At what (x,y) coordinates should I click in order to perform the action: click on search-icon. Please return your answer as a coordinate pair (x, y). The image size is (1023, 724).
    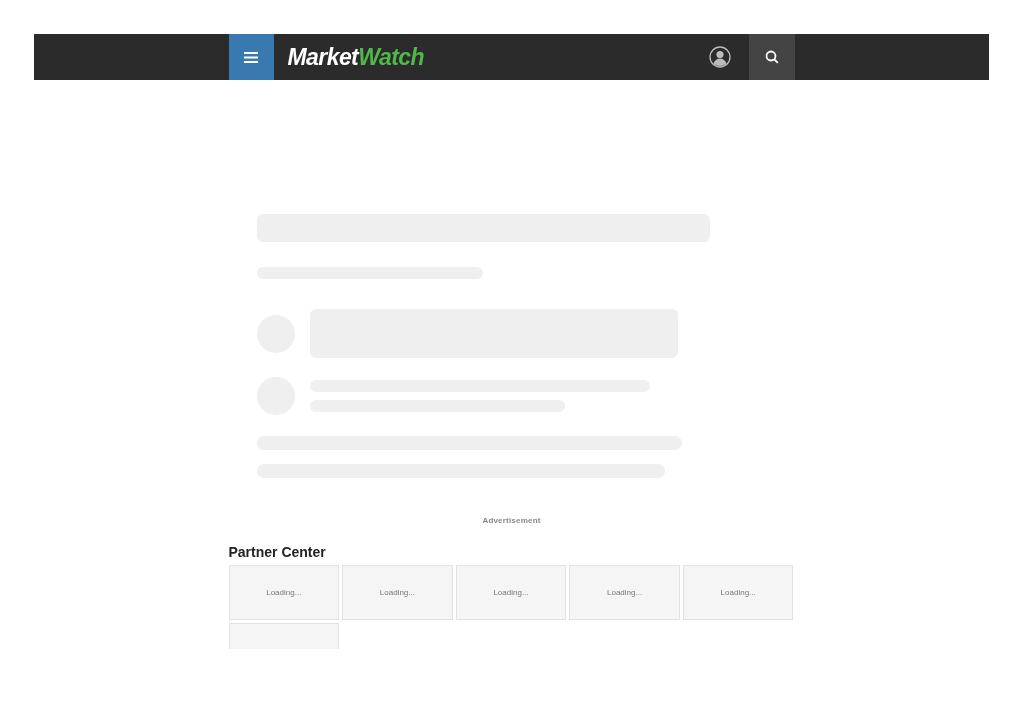
    Looking at the image, I should click on (771, 57).